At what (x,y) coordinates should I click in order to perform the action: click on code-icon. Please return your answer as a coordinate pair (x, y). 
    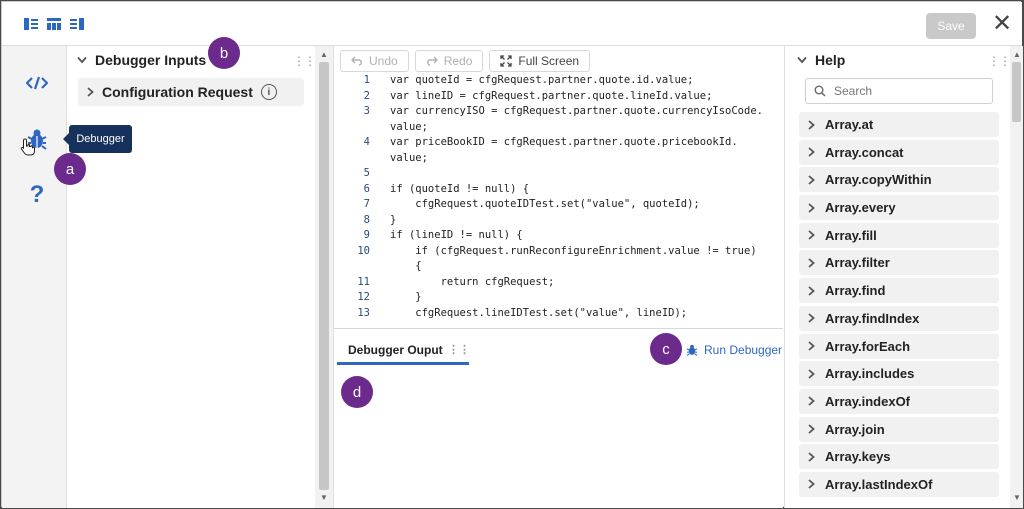
    Looking at the image, I should click on (37, 83).